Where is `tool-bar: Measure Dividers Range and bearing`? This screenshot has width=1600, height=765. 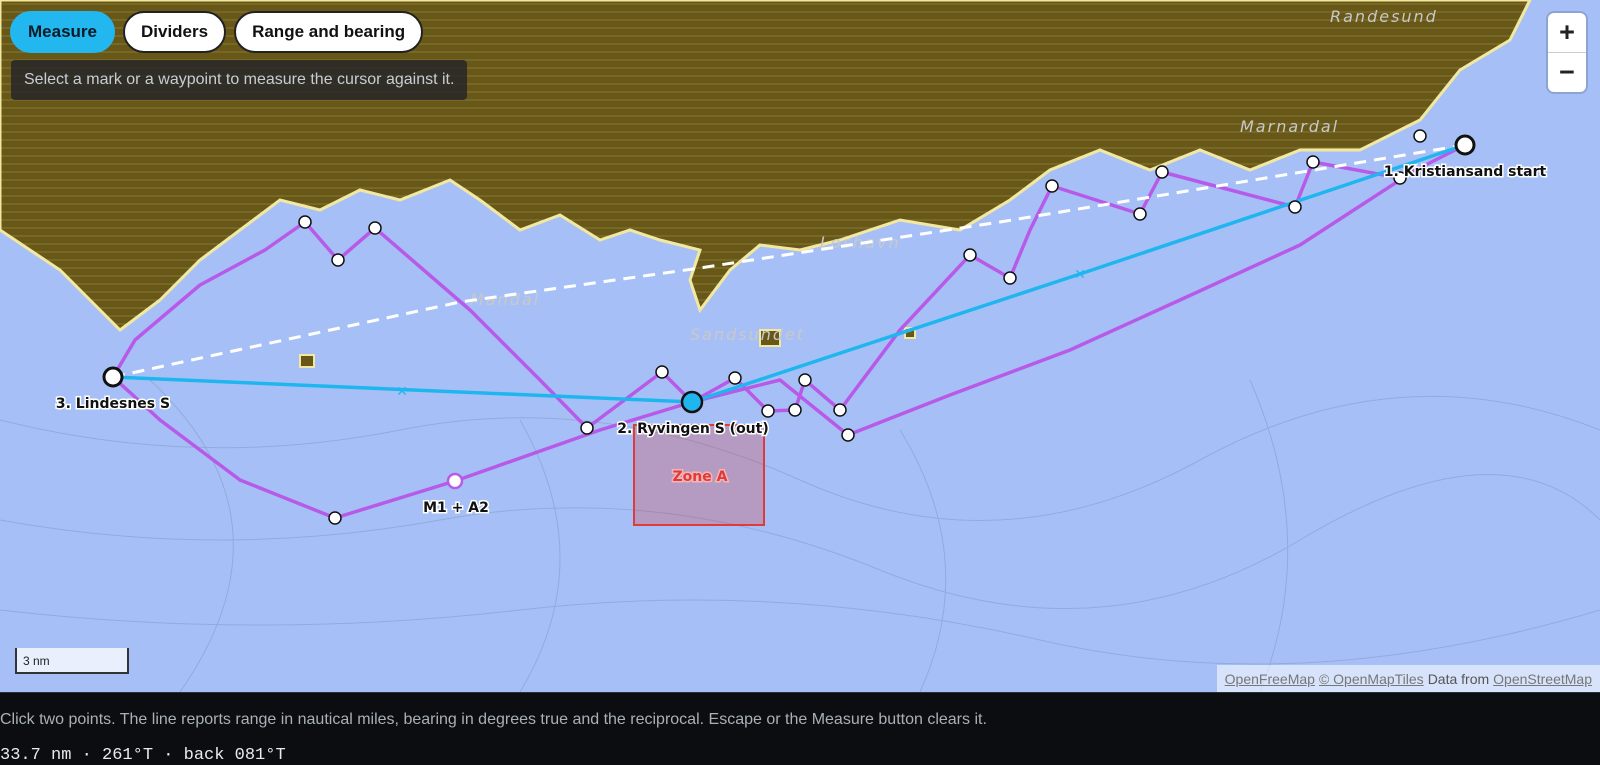
tool-bar: Measure Dividers Range and bearing is located at coordinates (217, 32).